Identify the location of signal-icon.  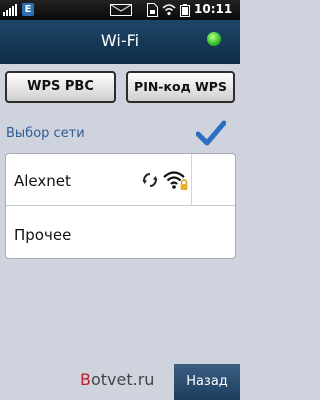
(10, 10).